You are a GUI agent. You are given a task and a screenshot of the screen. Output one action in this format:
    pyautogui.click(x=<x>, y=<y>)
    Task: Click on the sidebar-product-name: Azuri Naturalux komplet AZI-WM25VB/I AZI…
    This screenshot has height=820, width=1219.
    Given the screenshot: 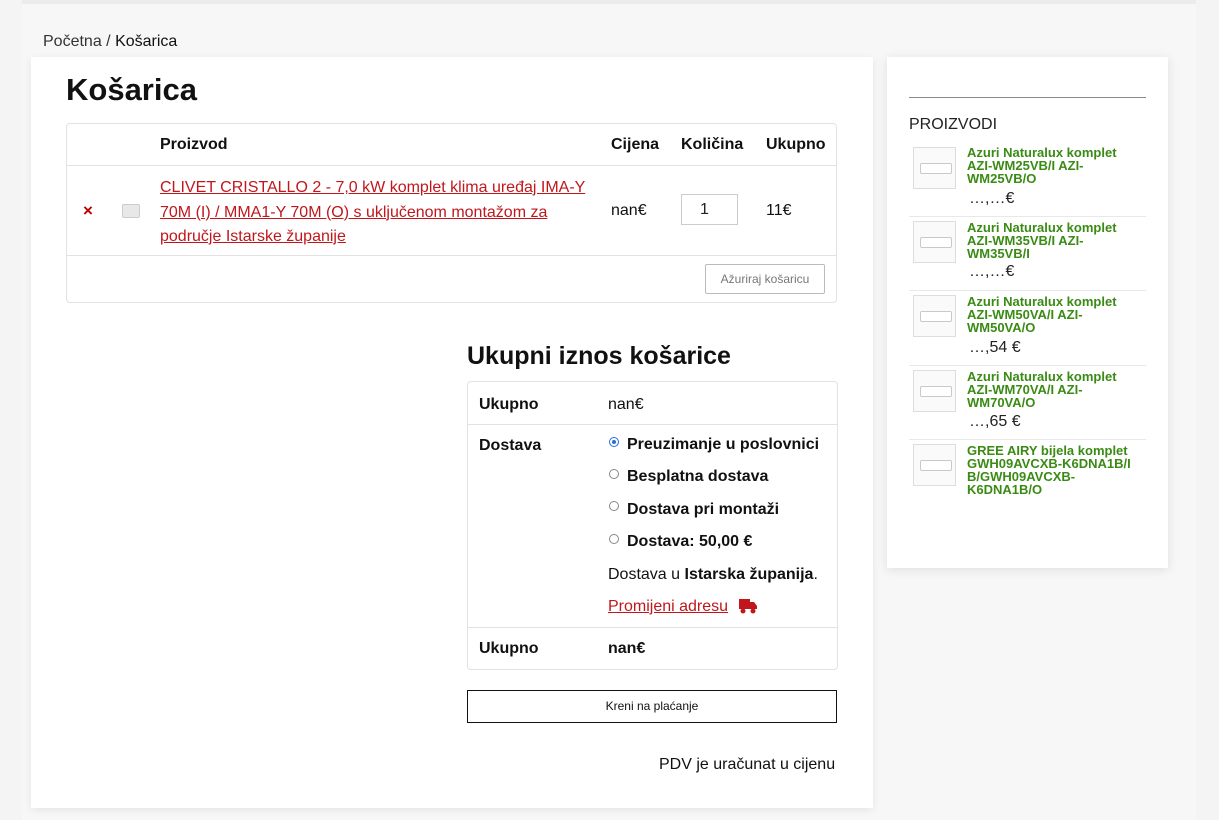 What is the action you would take?
    pyautogui.click(x=1054, y=165)
    